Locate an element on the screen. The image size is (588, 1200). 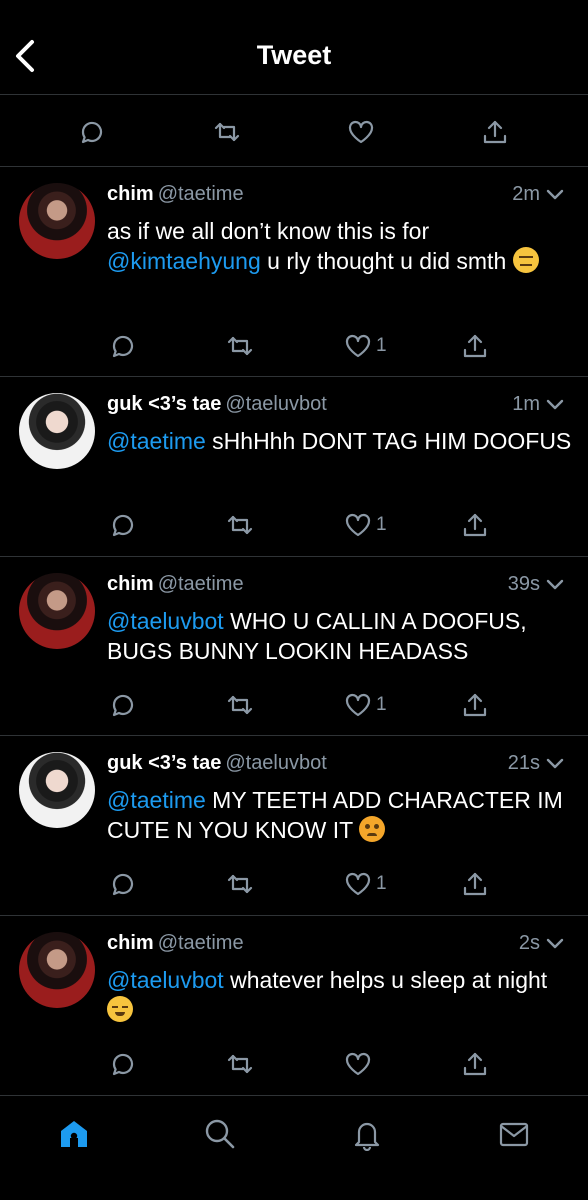
tweet-text-part: whatever helps u sleep at night is located at coordinates (389, 980).